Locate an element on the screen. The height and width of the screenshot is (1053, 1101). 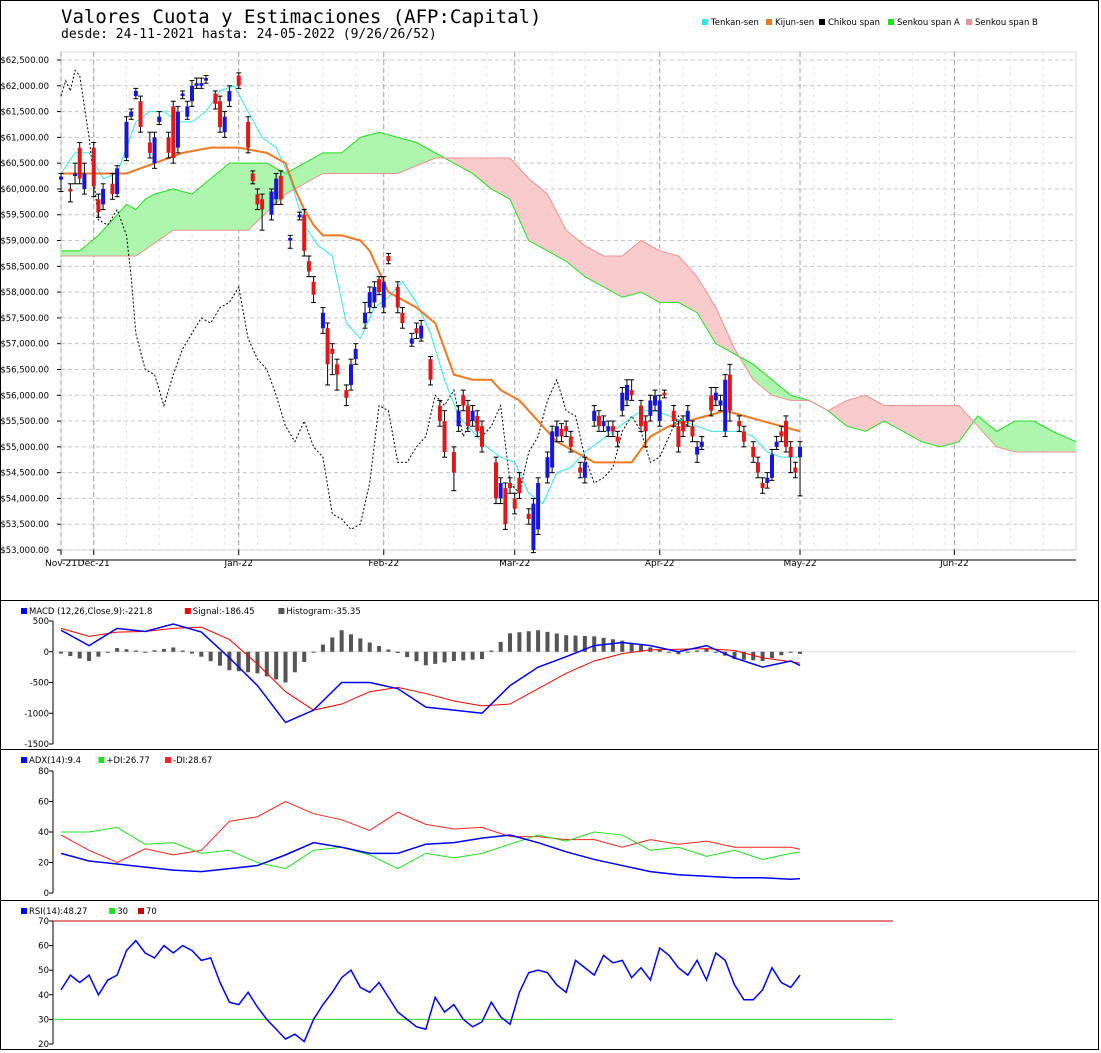
legend-label: MACD (12,26,Close,9):-221.8 is located at coordinates (90, 612).